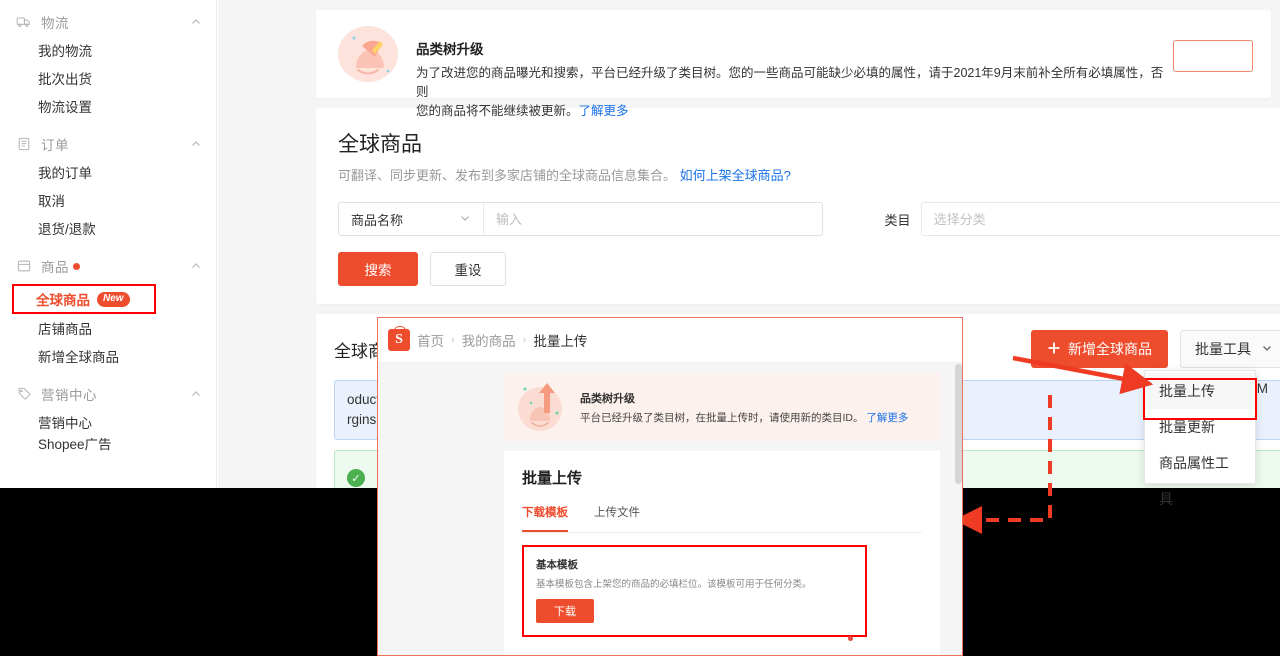  Describe the element at coordinates (958, 424) in the screenshot. I see `modal-scrollbar` at that location.